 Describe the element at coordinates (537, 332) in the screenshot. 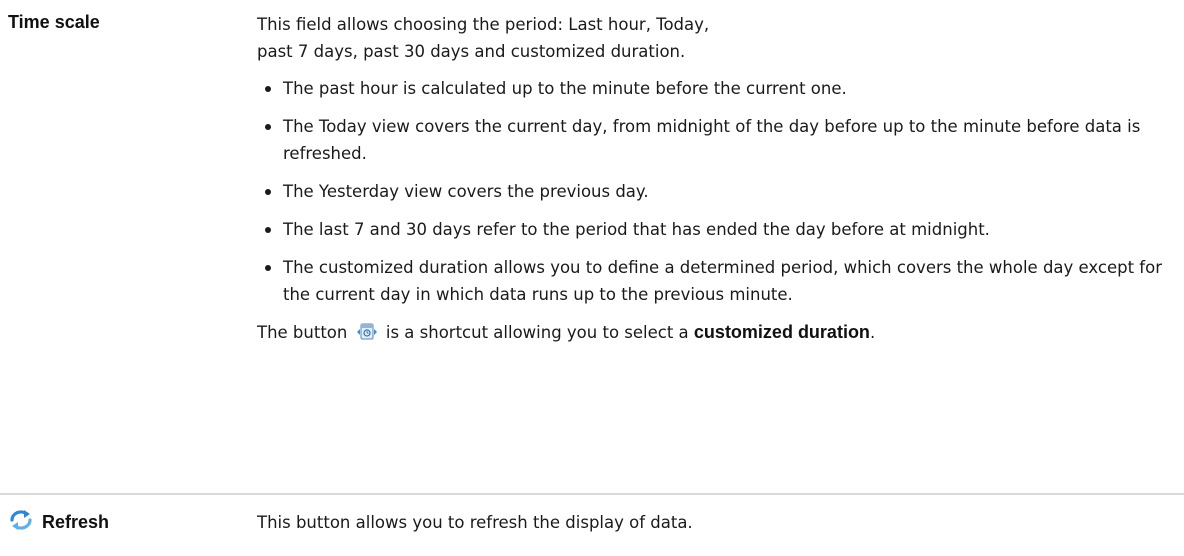

I see `shortcut-mid: is a shortcut allowing you to select a` at that location.